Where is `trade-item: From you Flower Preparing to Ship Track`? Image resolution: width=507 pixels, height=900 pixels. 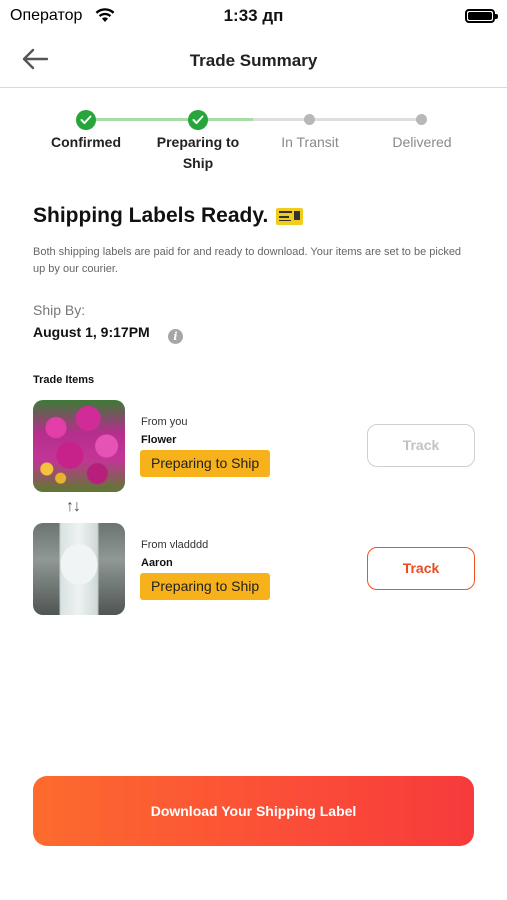
trade-item: From you Flower Preparing to Ship Track is located at coordinates (254, 446).